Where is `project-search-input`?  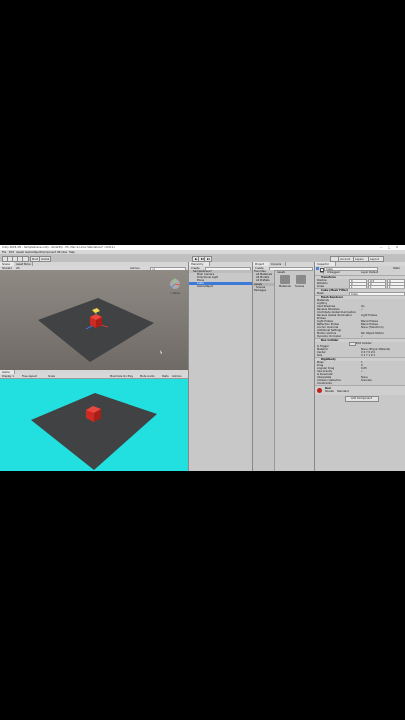
project-search-input is located at coordinates (291, 268).